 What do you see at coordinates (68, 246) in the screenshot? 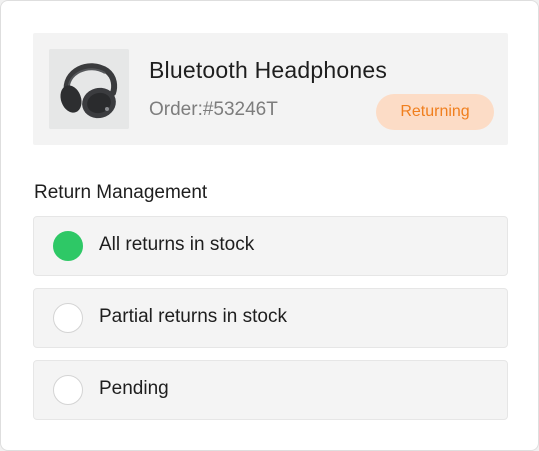
I see `radio-checked-icon` at bounding box center [68, 246].